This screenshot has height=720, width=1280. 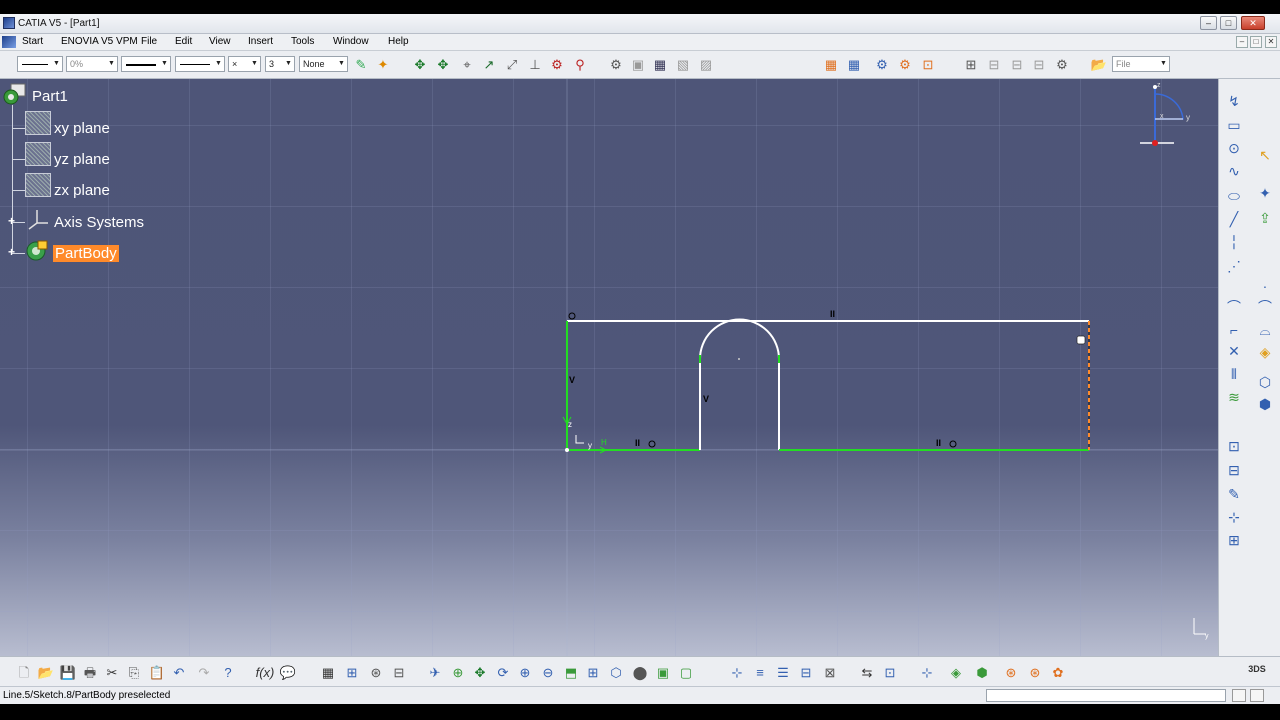 I want to click on print-icon: 🖶, so click(x=90, y=673).